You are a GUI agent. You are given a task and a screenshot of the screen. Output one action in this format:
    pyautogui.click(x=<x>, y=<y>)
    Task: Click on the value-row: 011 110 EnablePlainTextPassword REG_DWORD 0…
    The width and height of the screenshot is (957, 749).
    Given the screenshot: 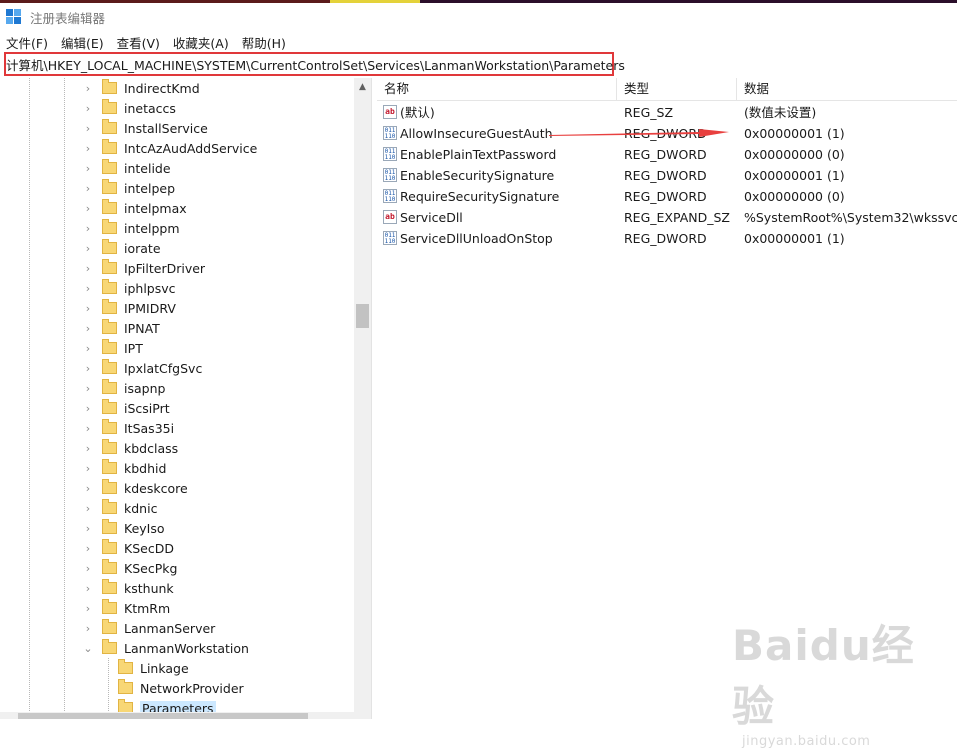 What is the action you would take?
    pyautogui.click(x=667, y=154)
    